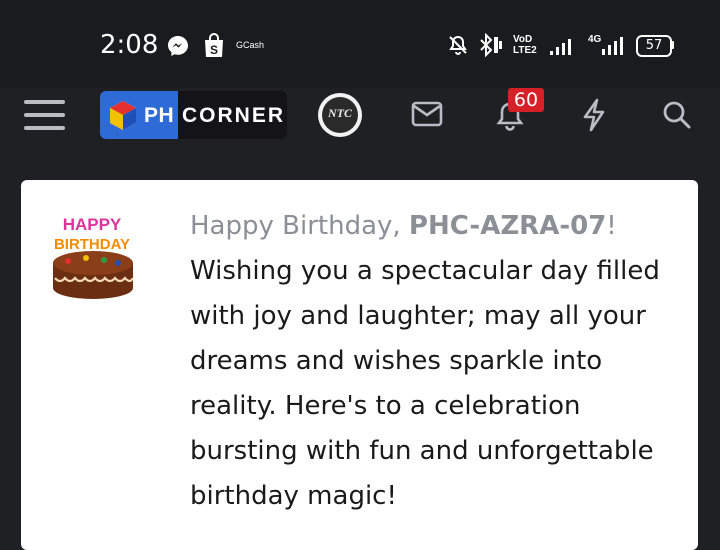 The height and width of the screenshot is (550, 720). Describe the element at coordinates (178, 46) in the screenshot. I see `messenger-icon` at that location.